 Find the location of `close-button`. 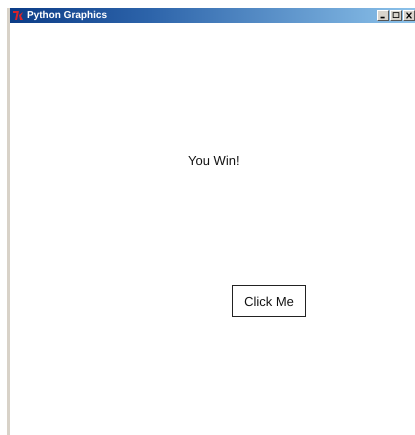

close-button is located at coordinates (409, 15).